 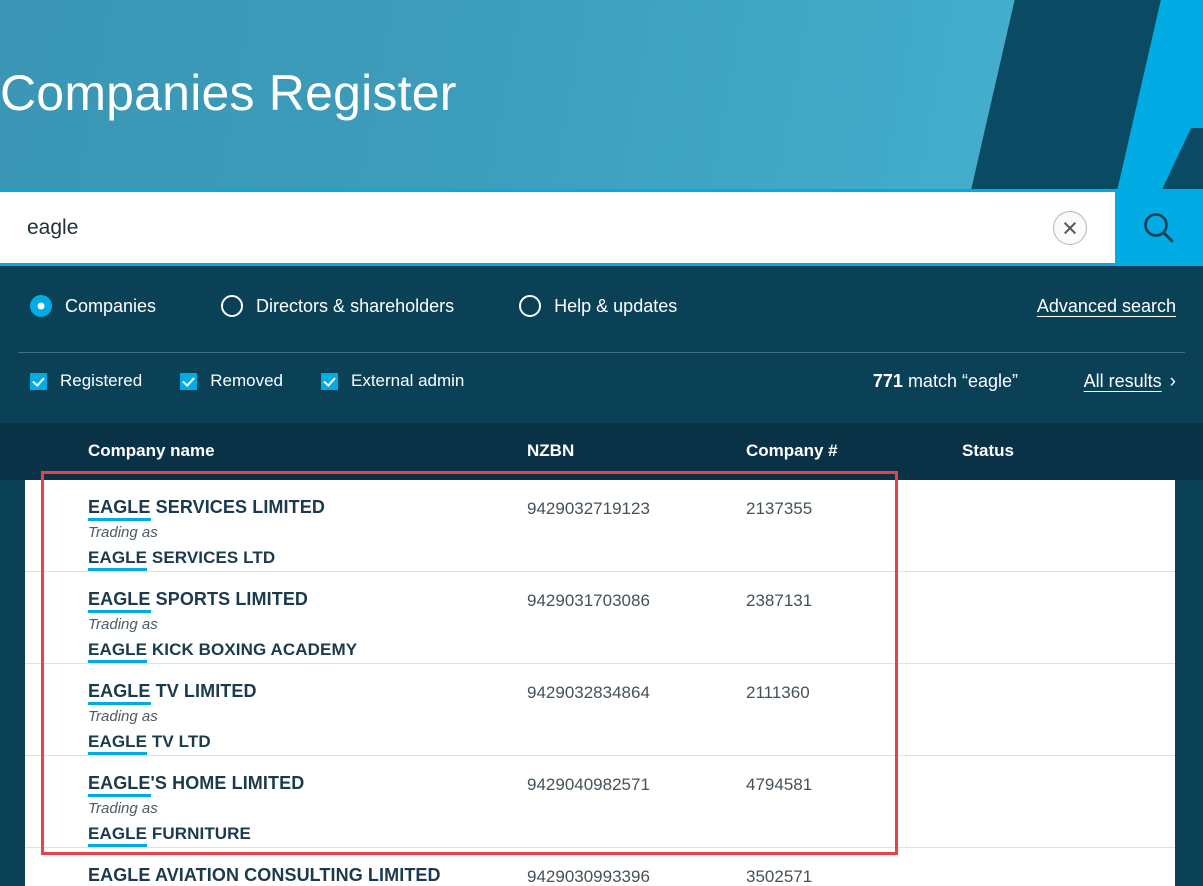 I want to click on trading-name: EAGLE KICK BOXING ACADEMY, so click(x=222, y=651).